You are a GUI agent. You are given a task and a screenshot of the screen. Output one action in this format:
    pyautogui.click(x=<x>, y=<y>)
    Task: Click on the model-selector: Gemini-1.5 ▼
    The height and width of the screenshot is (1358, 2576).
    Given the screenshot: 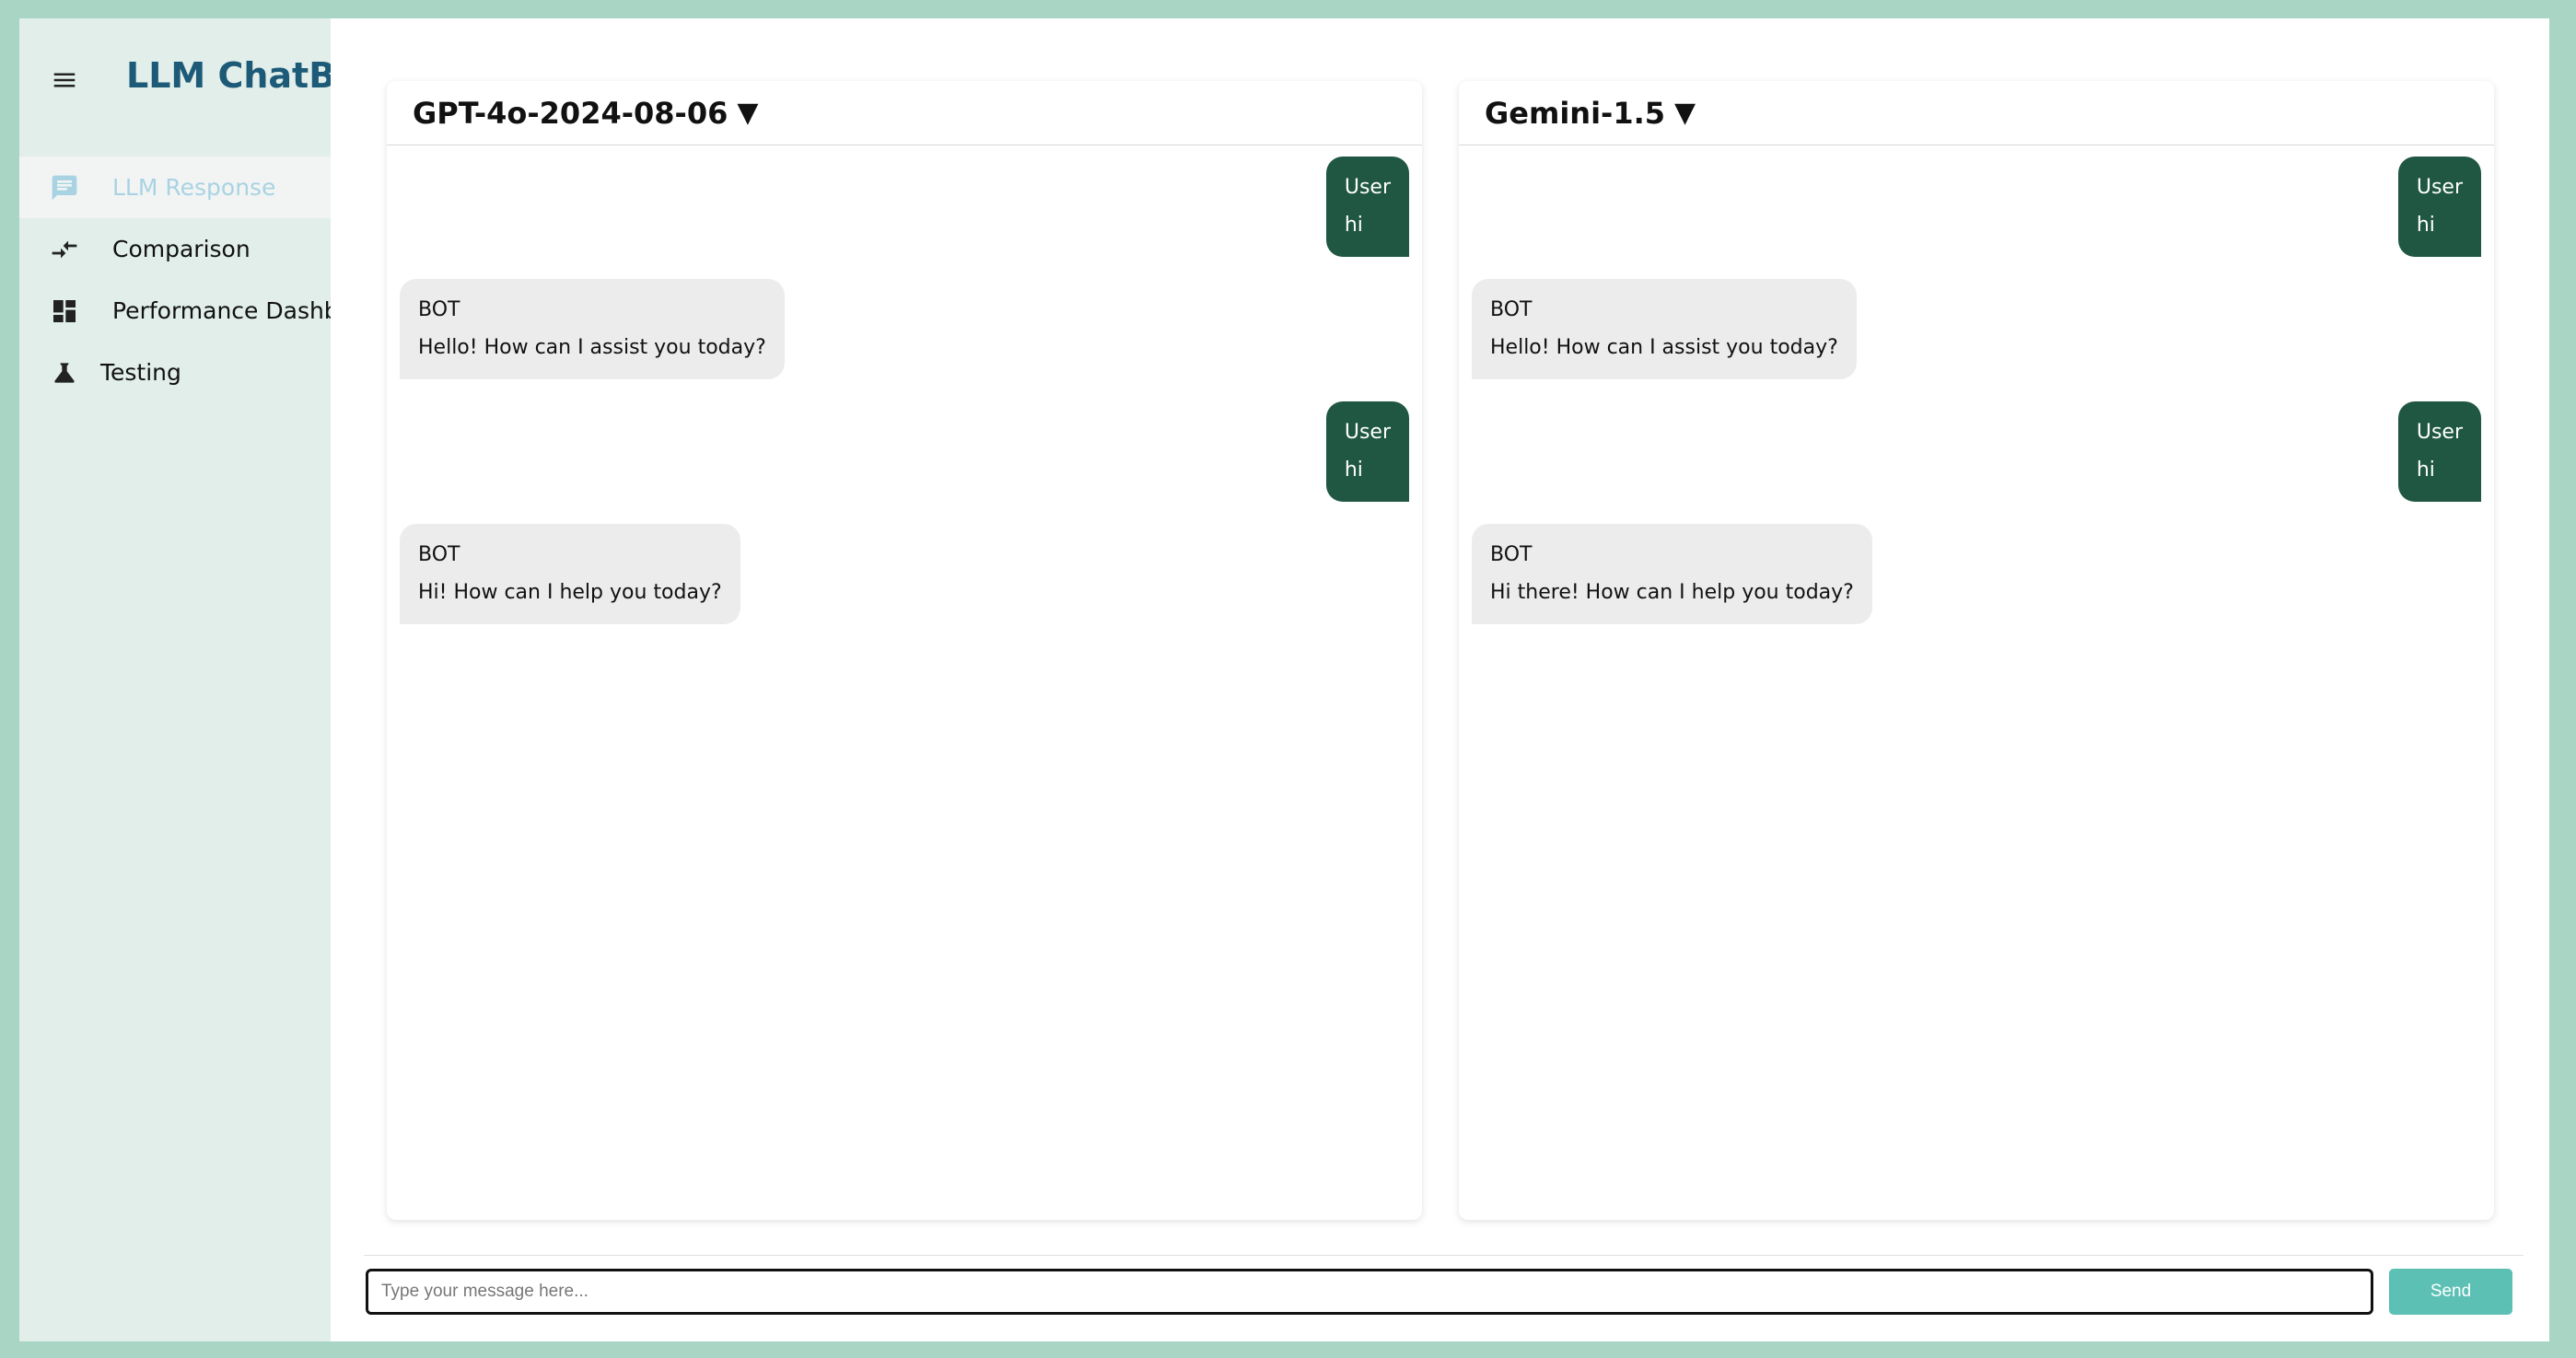 What is the action you would take?
    pyautogui.click(x=1977, y=113)
    